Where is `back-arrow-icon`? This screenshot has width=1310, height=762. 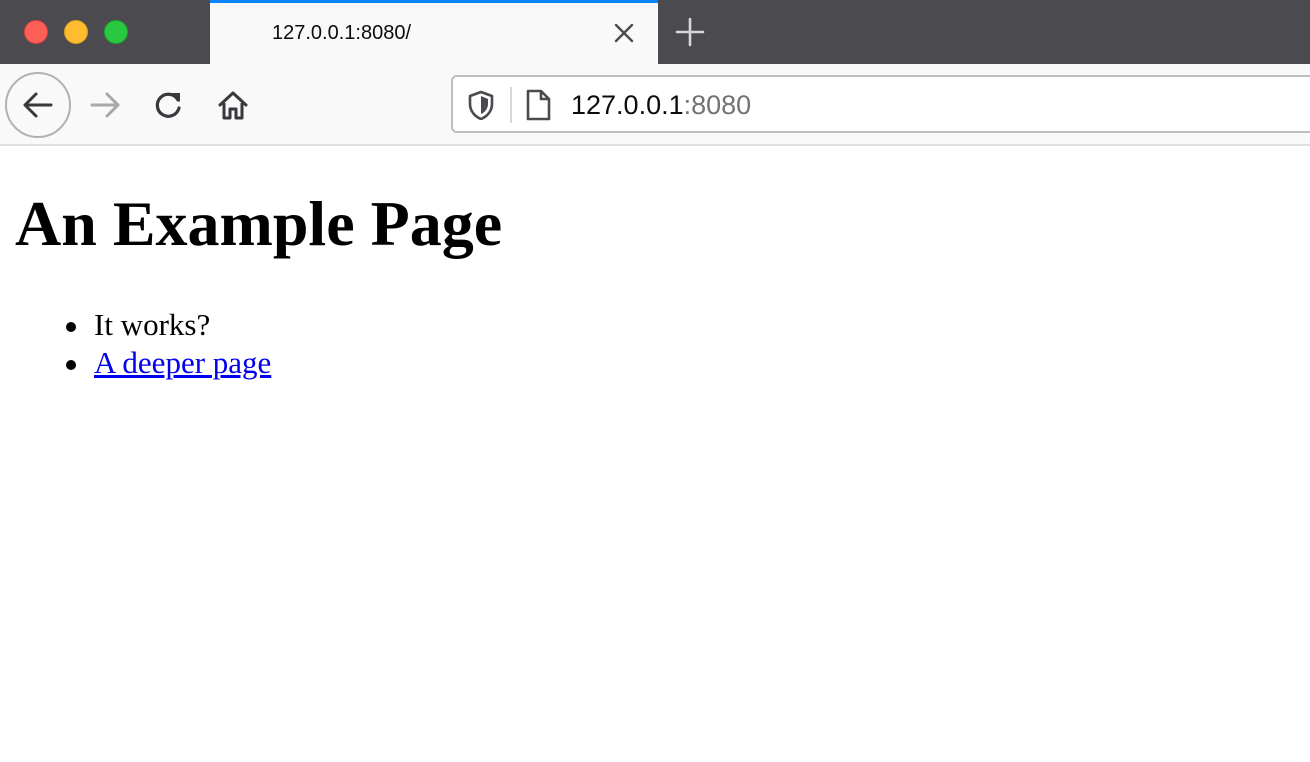 back-arrow-icon is located at coordinates (38, 105).